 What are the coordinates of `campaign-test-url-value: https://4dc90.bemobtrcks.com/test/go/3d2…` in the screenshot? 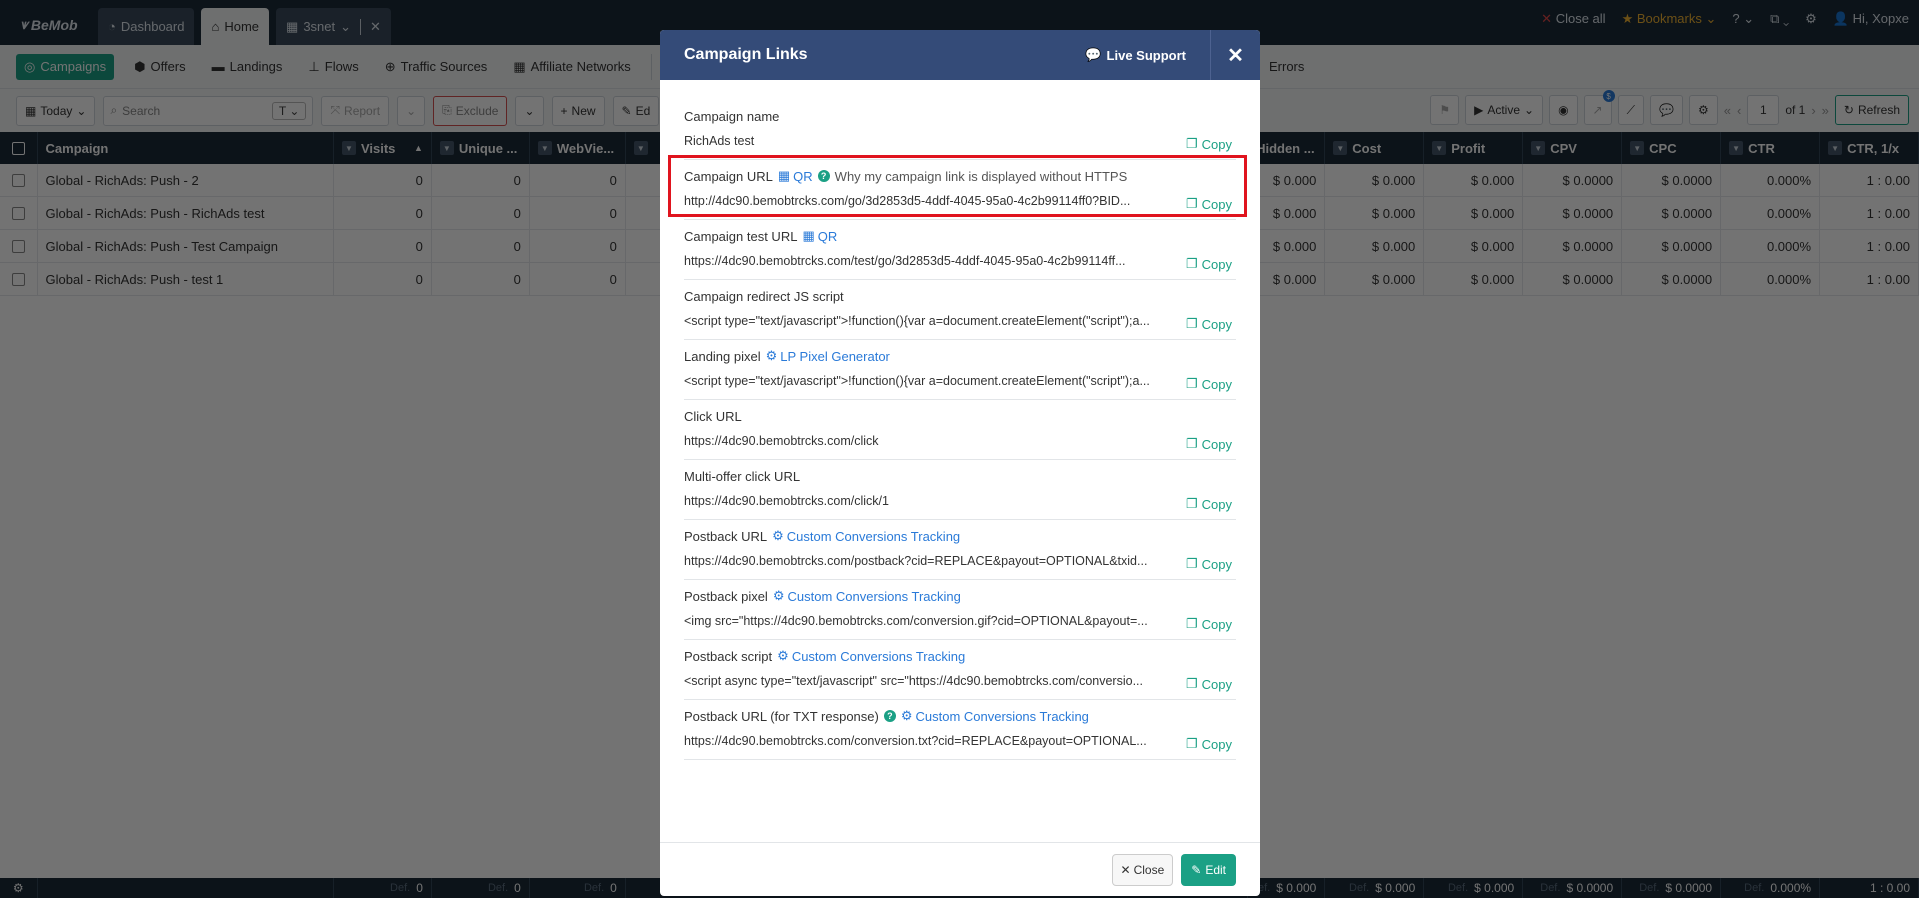 It's located at (905, 261).